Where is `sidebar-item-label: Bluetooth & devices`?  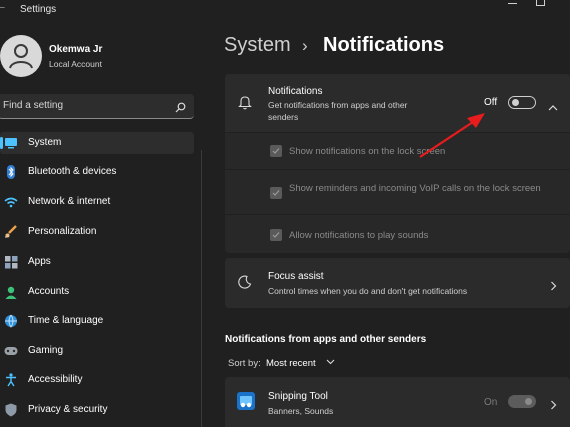 sidebar-item-label: Bluetooth & devices is located at coordinates (72, 171).